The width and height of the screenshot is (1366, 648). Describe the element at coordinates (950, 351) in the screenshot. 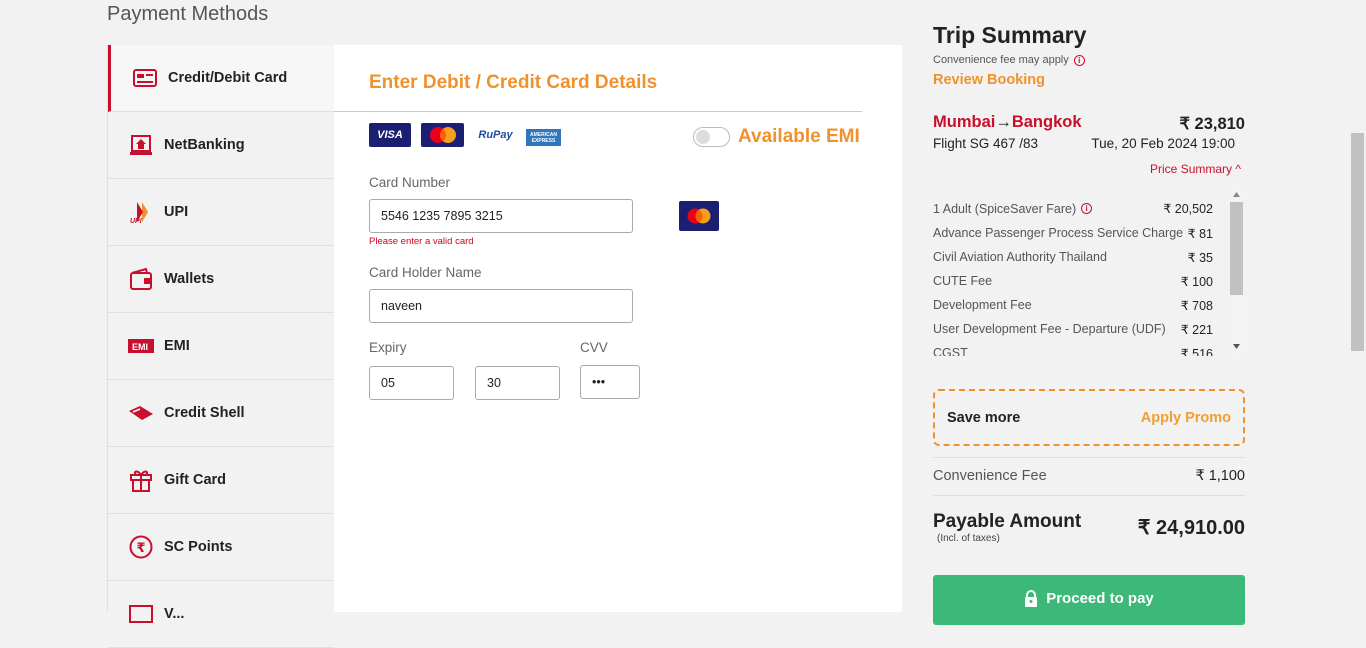

I see `breakdown-label: CGST` at that location.